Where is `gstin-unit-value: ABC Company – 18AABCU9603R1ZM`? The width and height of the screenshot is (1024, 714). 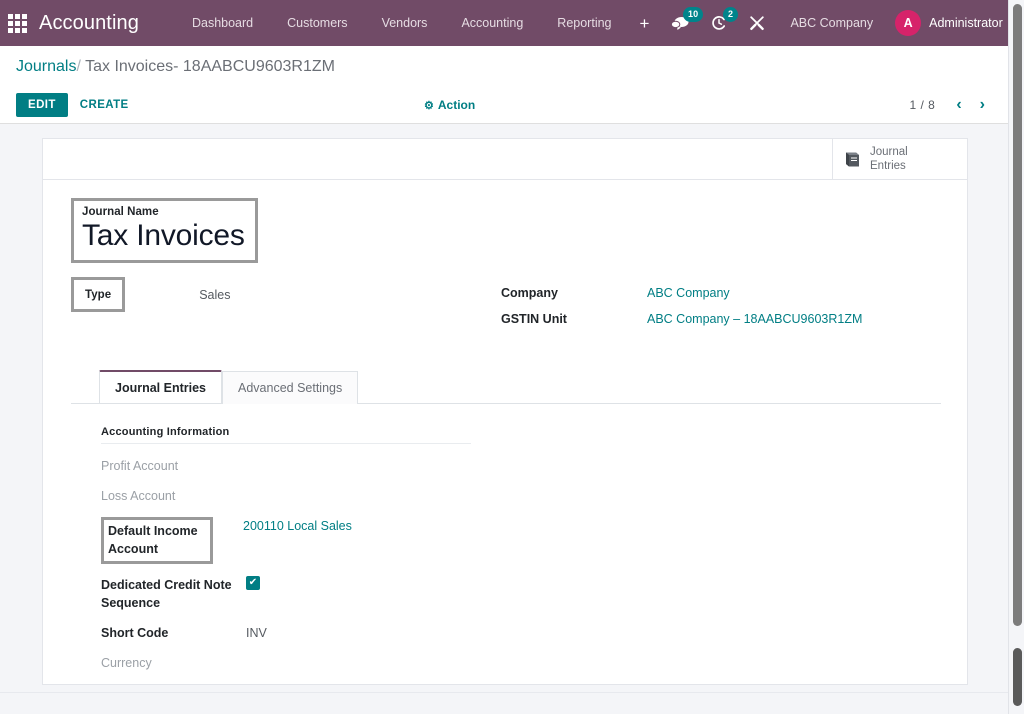
gstin-unit-value: ABC Company – 18AABCU9603R1ZM is located at coordinates (754, 319).